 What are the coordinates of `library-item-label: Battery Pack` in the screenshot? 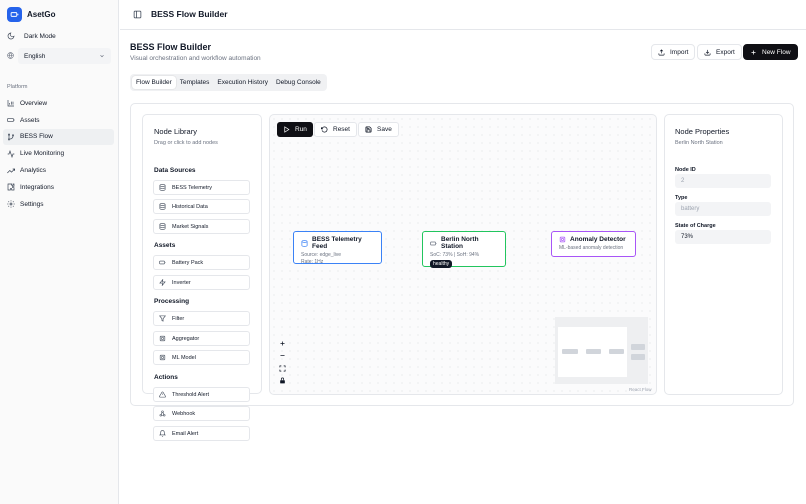 It's located at (188, 262).